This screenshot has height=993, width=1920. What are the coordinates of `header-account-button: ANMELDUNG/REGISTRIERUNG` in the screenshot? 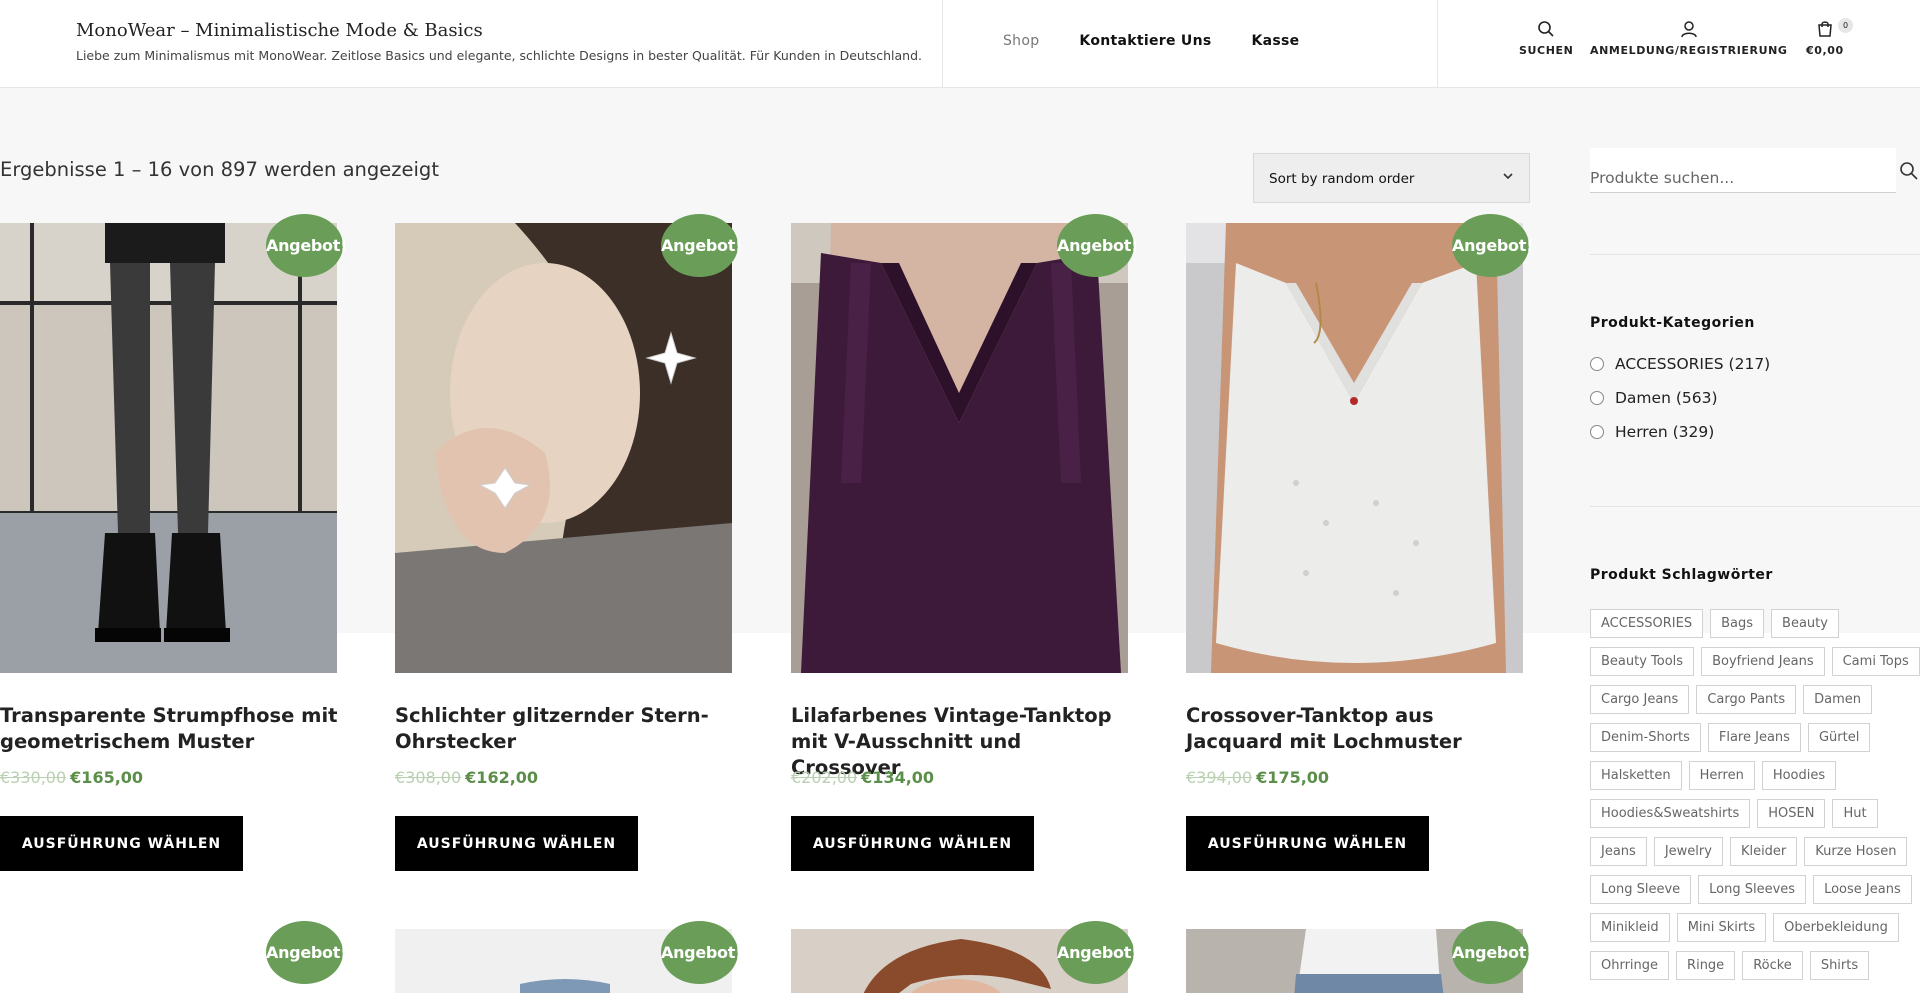 It's located at (1689, 38).